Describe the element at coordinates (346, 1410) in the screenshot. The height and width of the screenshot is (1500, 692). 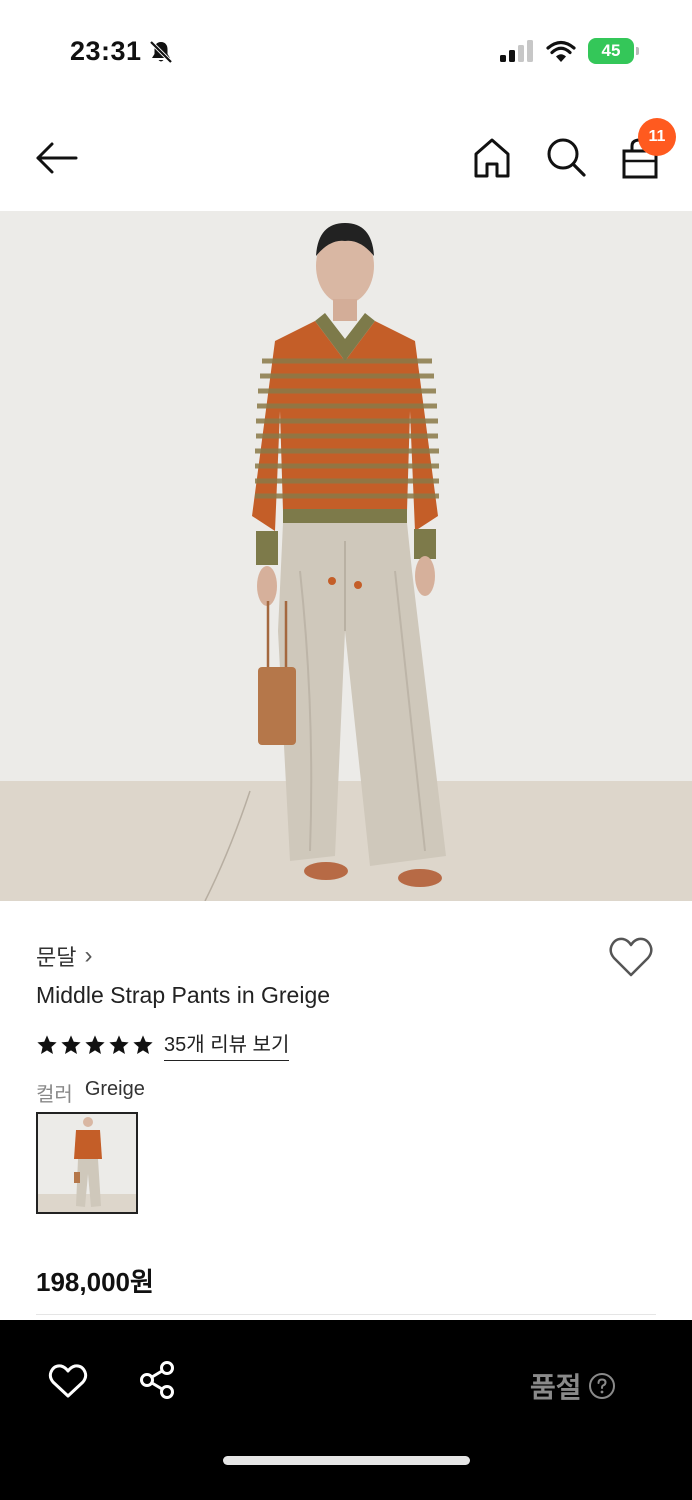
I see `bottom-action-bar: 품절` at that location.